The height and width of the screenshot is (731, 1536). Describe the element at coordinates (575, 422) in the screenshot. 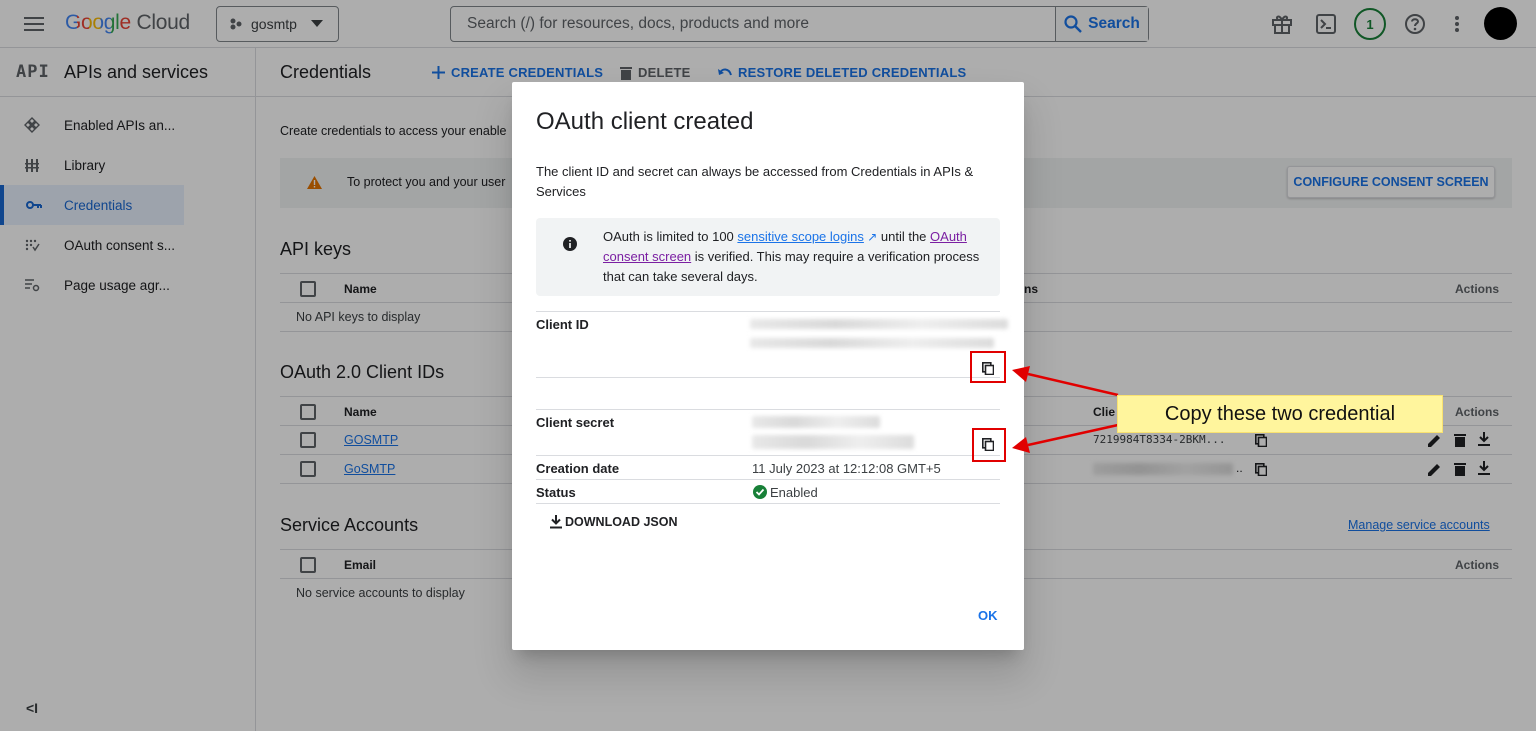

I see `client-secret-label: Client secret` at that location.